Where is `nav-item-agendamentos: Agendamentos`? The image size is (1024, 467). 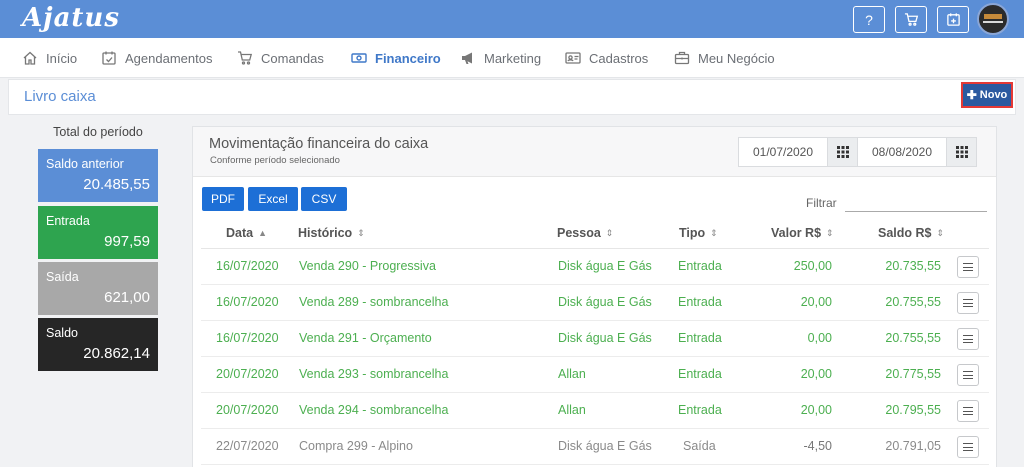 nav-item-agendamentos: Agendamentos is located at coordinates (156, 58).